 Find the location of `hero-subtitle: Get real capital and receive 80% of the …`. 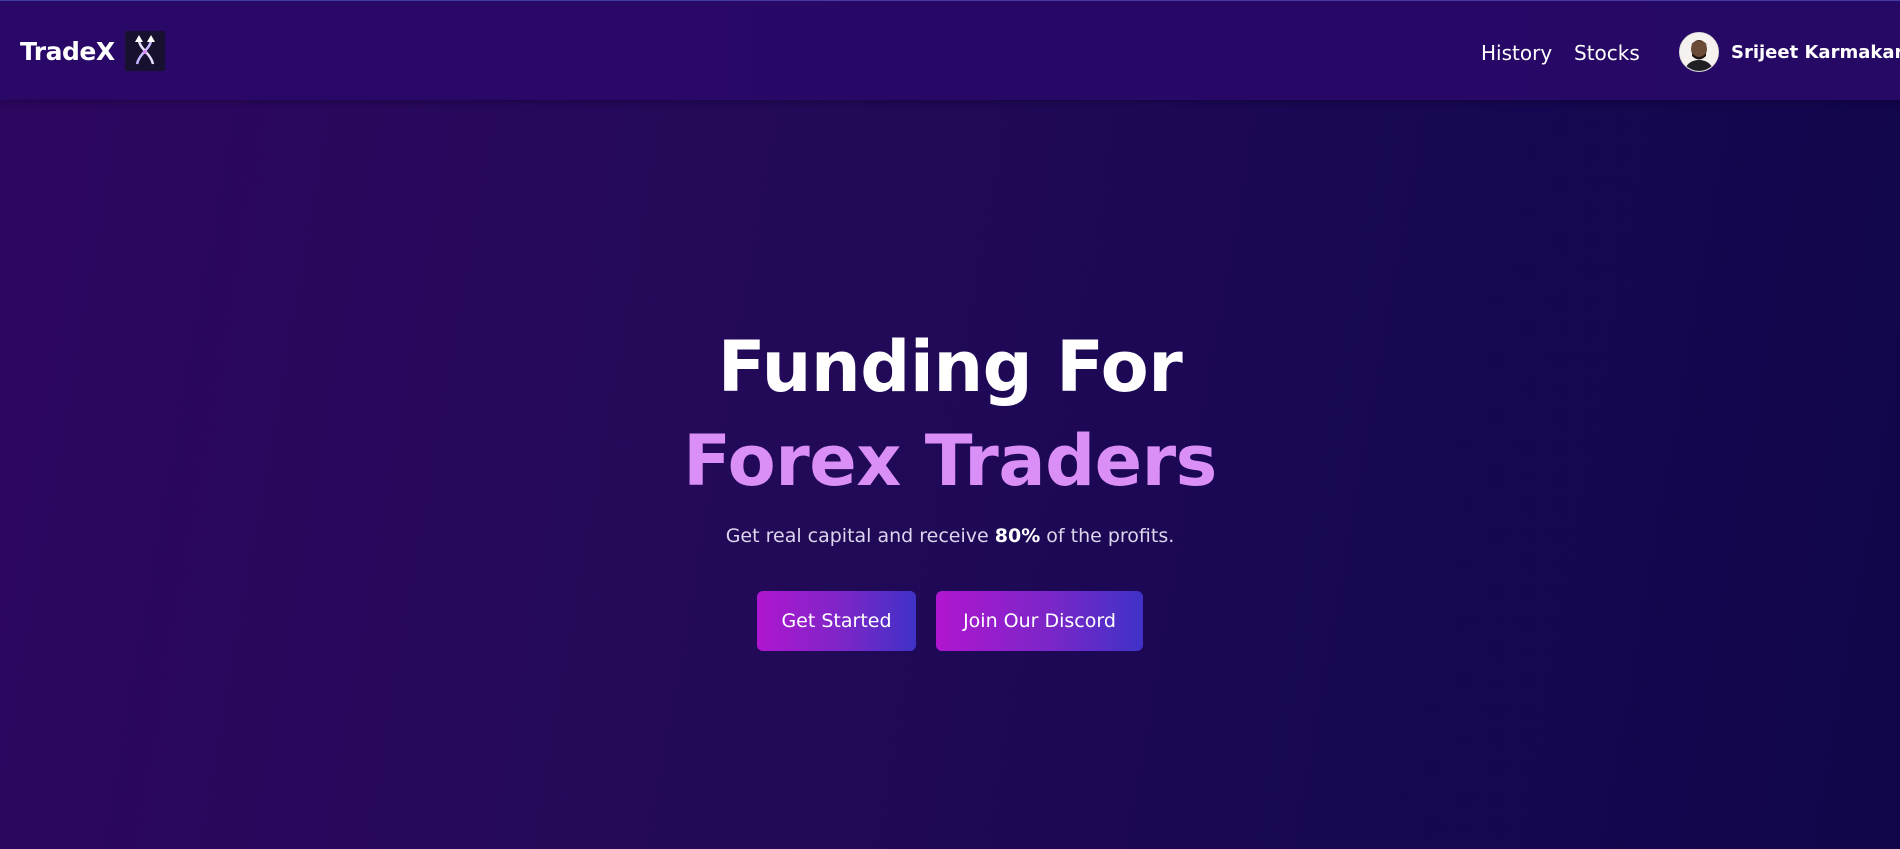

hero-subtitle: Get real capital and receive 80% of the … is located at coordinates (950, 536).